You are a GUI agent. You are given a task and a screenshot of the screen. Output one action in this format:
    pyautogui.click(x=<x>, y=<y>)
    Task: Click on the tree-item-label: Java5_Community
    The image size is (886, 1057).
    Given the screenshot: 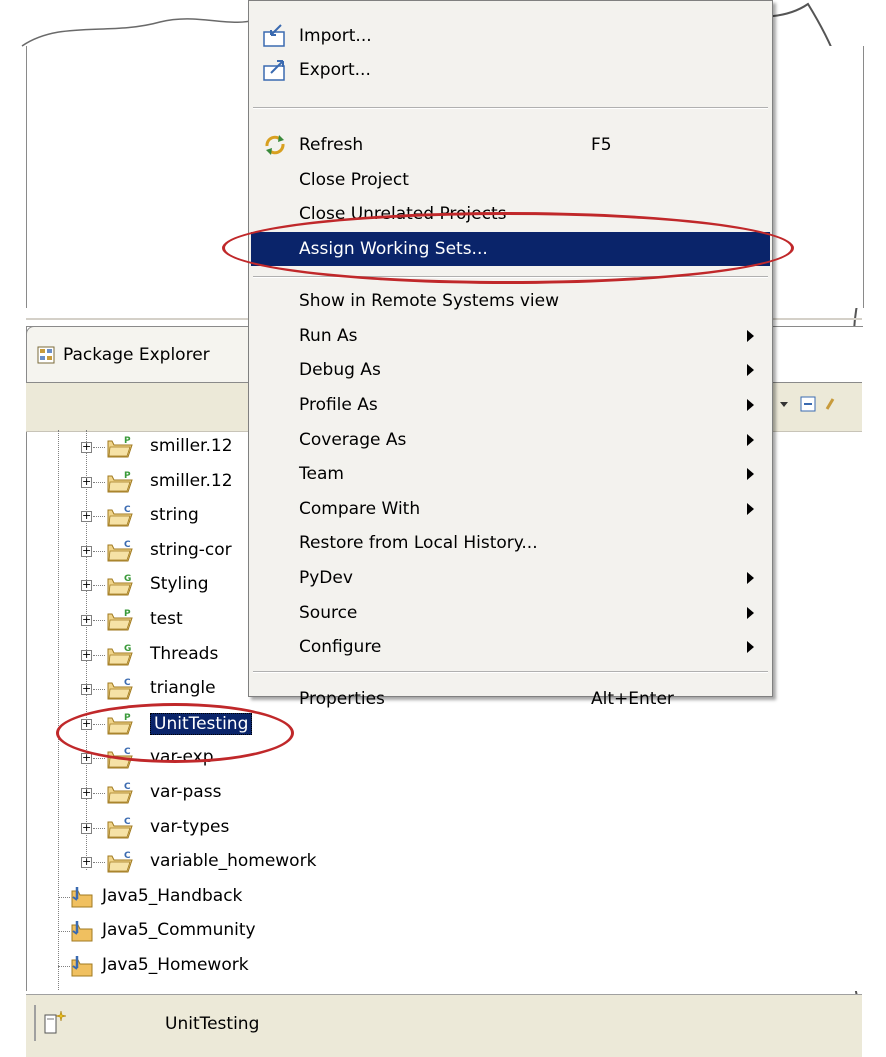 What is the action you would take?
    pyautogui.click(x=179, y=930)
    